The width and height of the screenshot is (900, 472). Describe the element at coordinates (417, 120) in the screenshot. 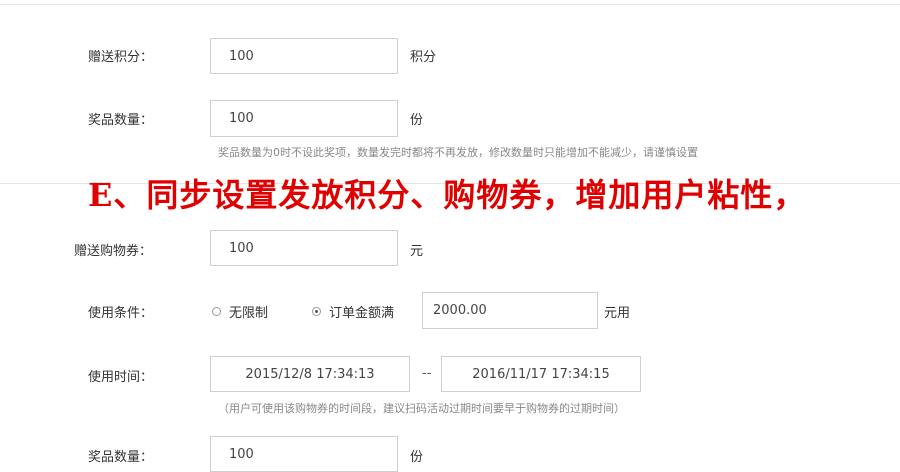

I see `prize-qty-unit-1: 份` at that location.